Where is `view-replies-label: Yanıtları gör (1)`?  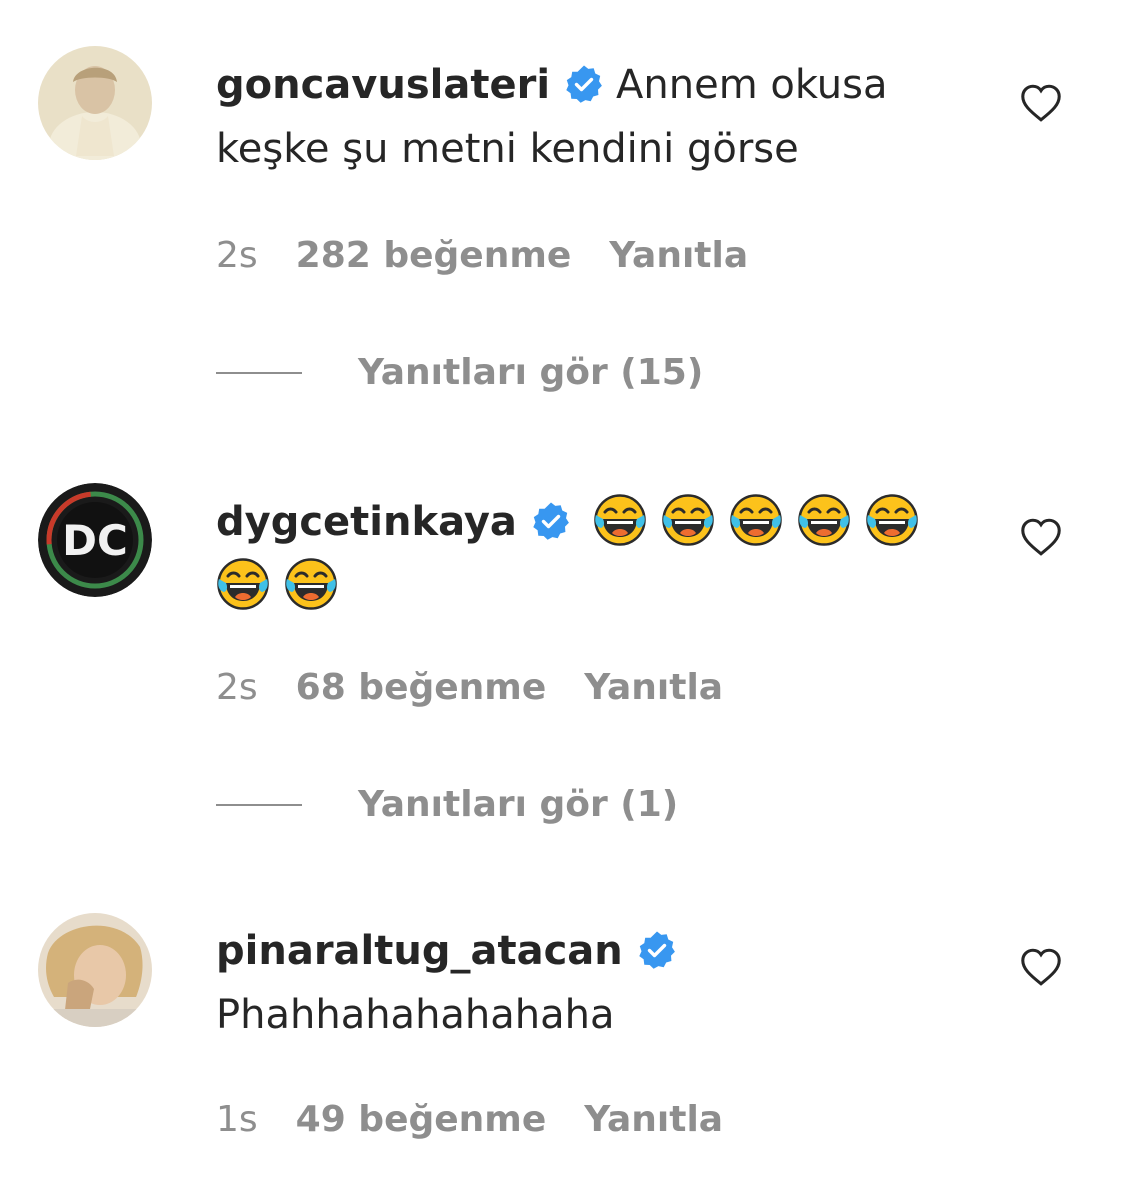 view-replies-label: Yanıtları gör (1) is located at coordinates (518, 804).